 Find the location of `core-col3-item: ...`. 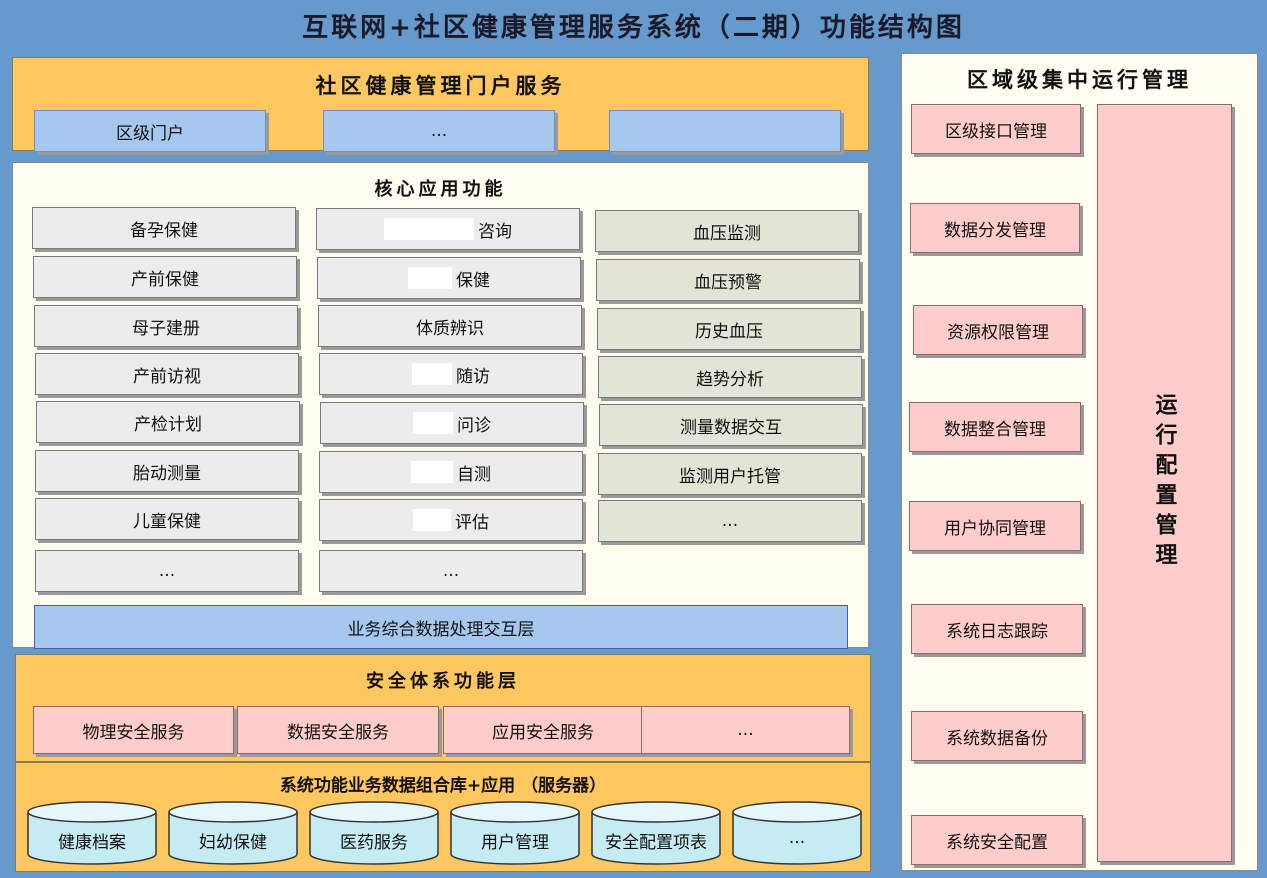

core-col3-item: ... is located at coordinates (730, 521).